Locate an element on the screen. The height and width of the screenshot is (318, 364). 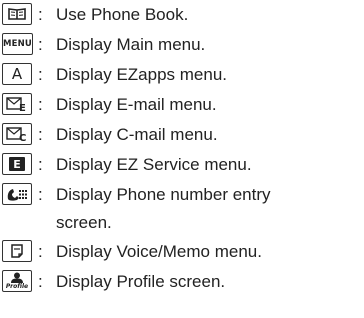
voice-memo-key-icon is located at coordinates (17, 251).